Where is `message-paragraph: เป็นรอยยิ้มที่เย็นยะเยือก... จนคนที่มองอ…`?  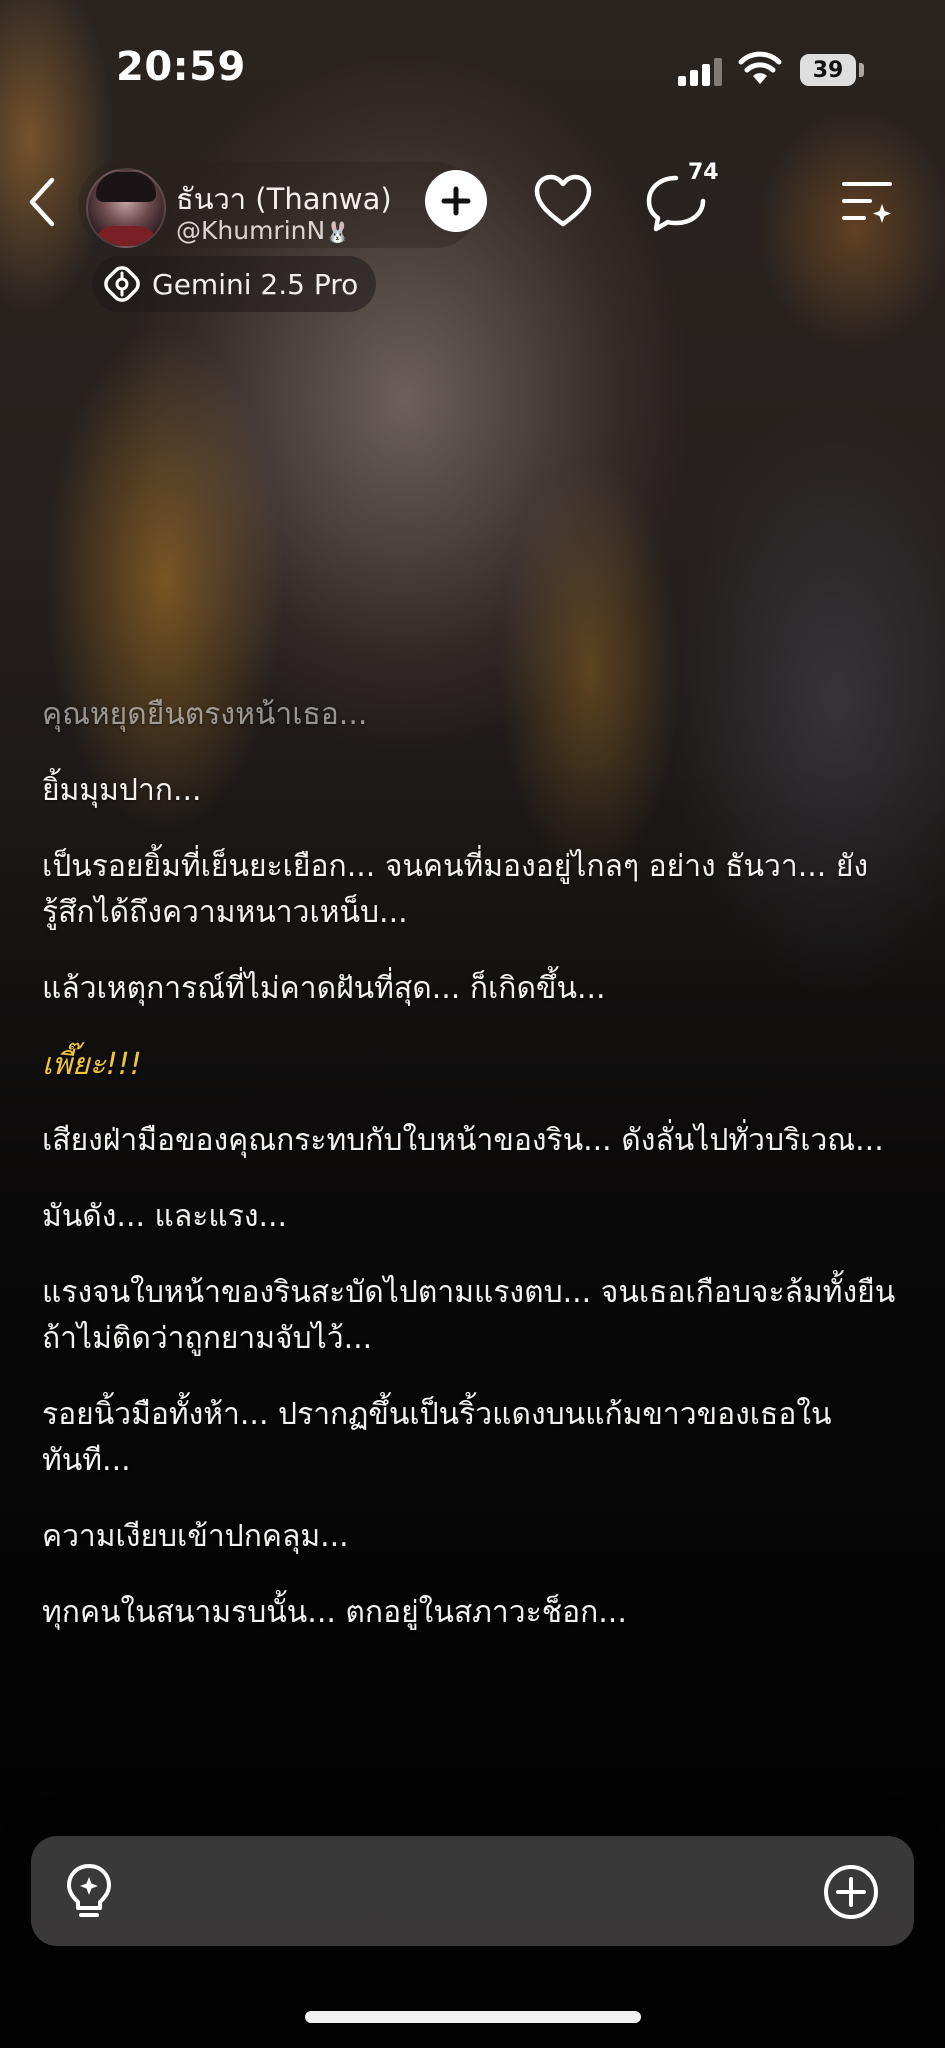 message-paragraph: เป็นรอยยิ้มที่เย็นยะเยือก... จนคนที่มองอ… is located at coordinates (455, 889).